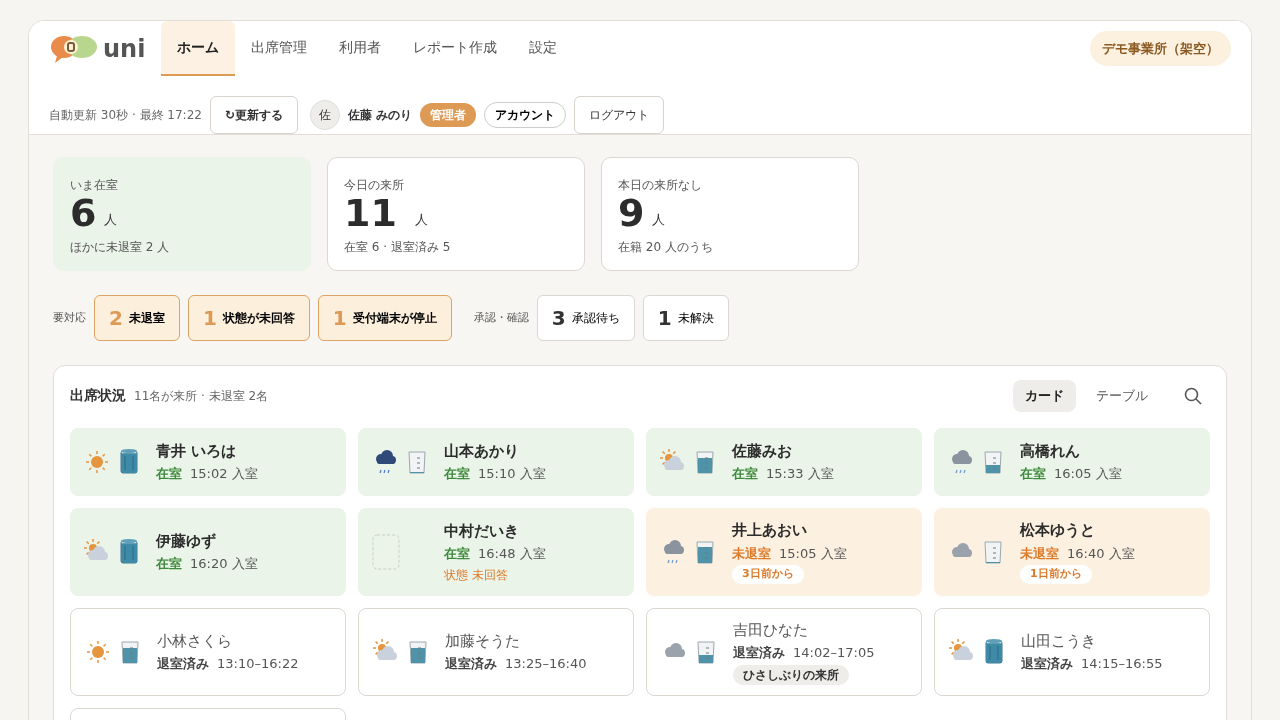 Image resolution: width=1280 pixels, height=720 pixels. What do you see at coordinates (483, 641) in the screenshot?
I see `person-name: 加藤そうた` at bounding box center [483, 641].